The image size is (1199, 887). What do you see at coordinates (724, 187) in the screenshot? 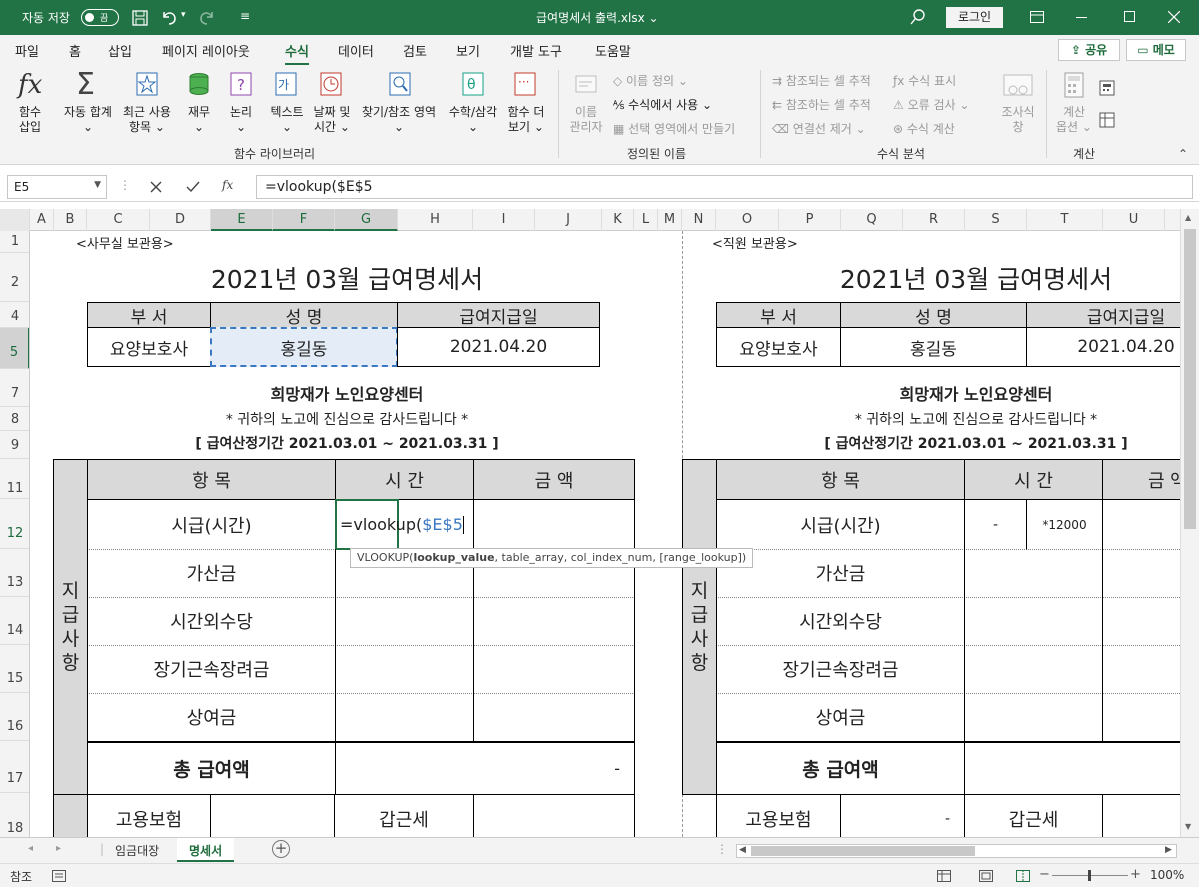
I see `formula-input: =vlookup($E$5` at bounding box center [724, 187].